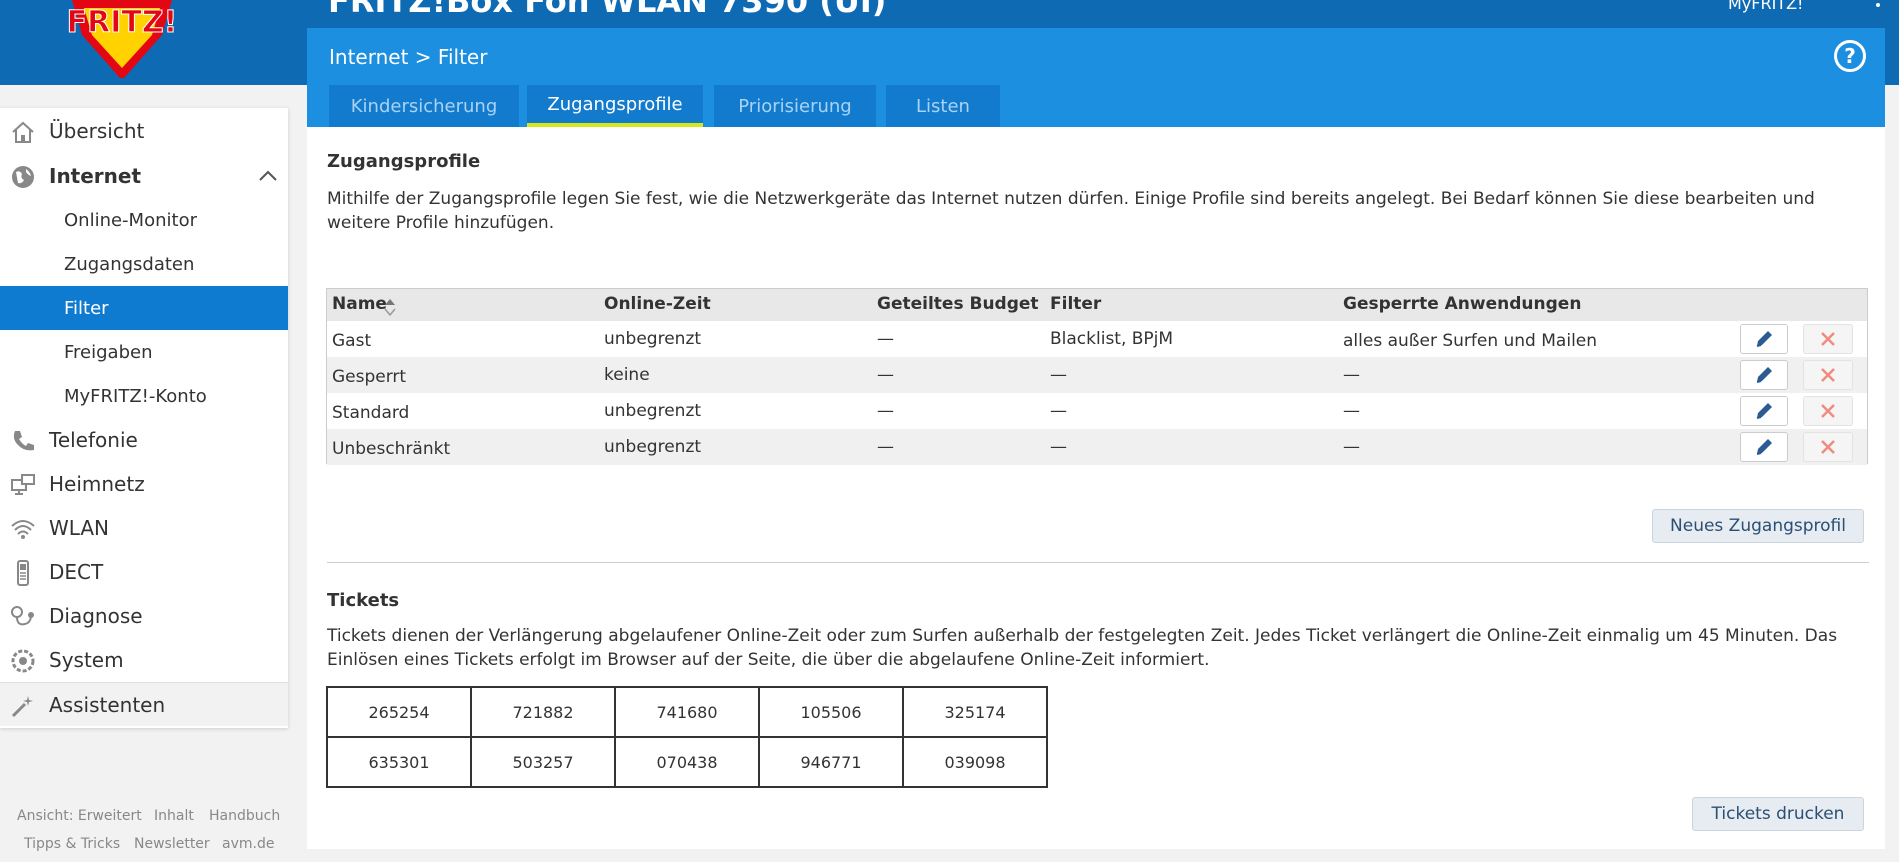  I want to click on table-row: Standard unbegrenzt — — —, so click(1097, 411).